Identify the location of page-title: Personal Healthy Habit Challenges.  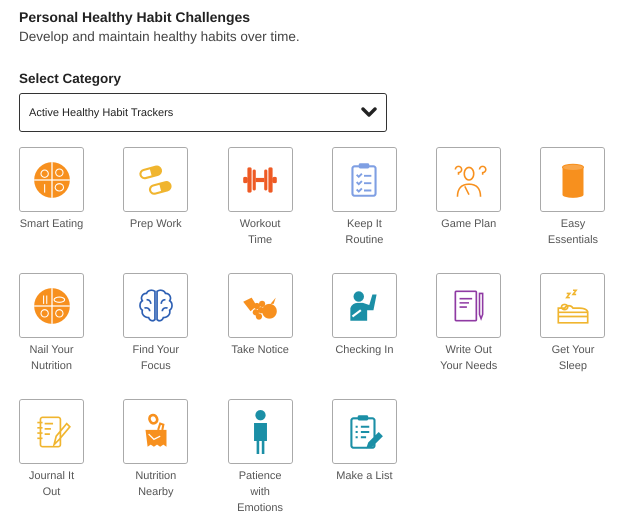
(135, 17).